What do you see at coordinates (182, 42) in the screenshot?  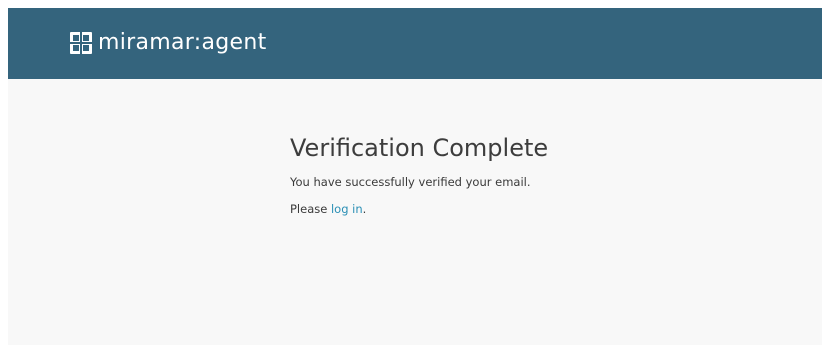 I see `brand-name: miramar:agent` at bounding box center [182, 42].